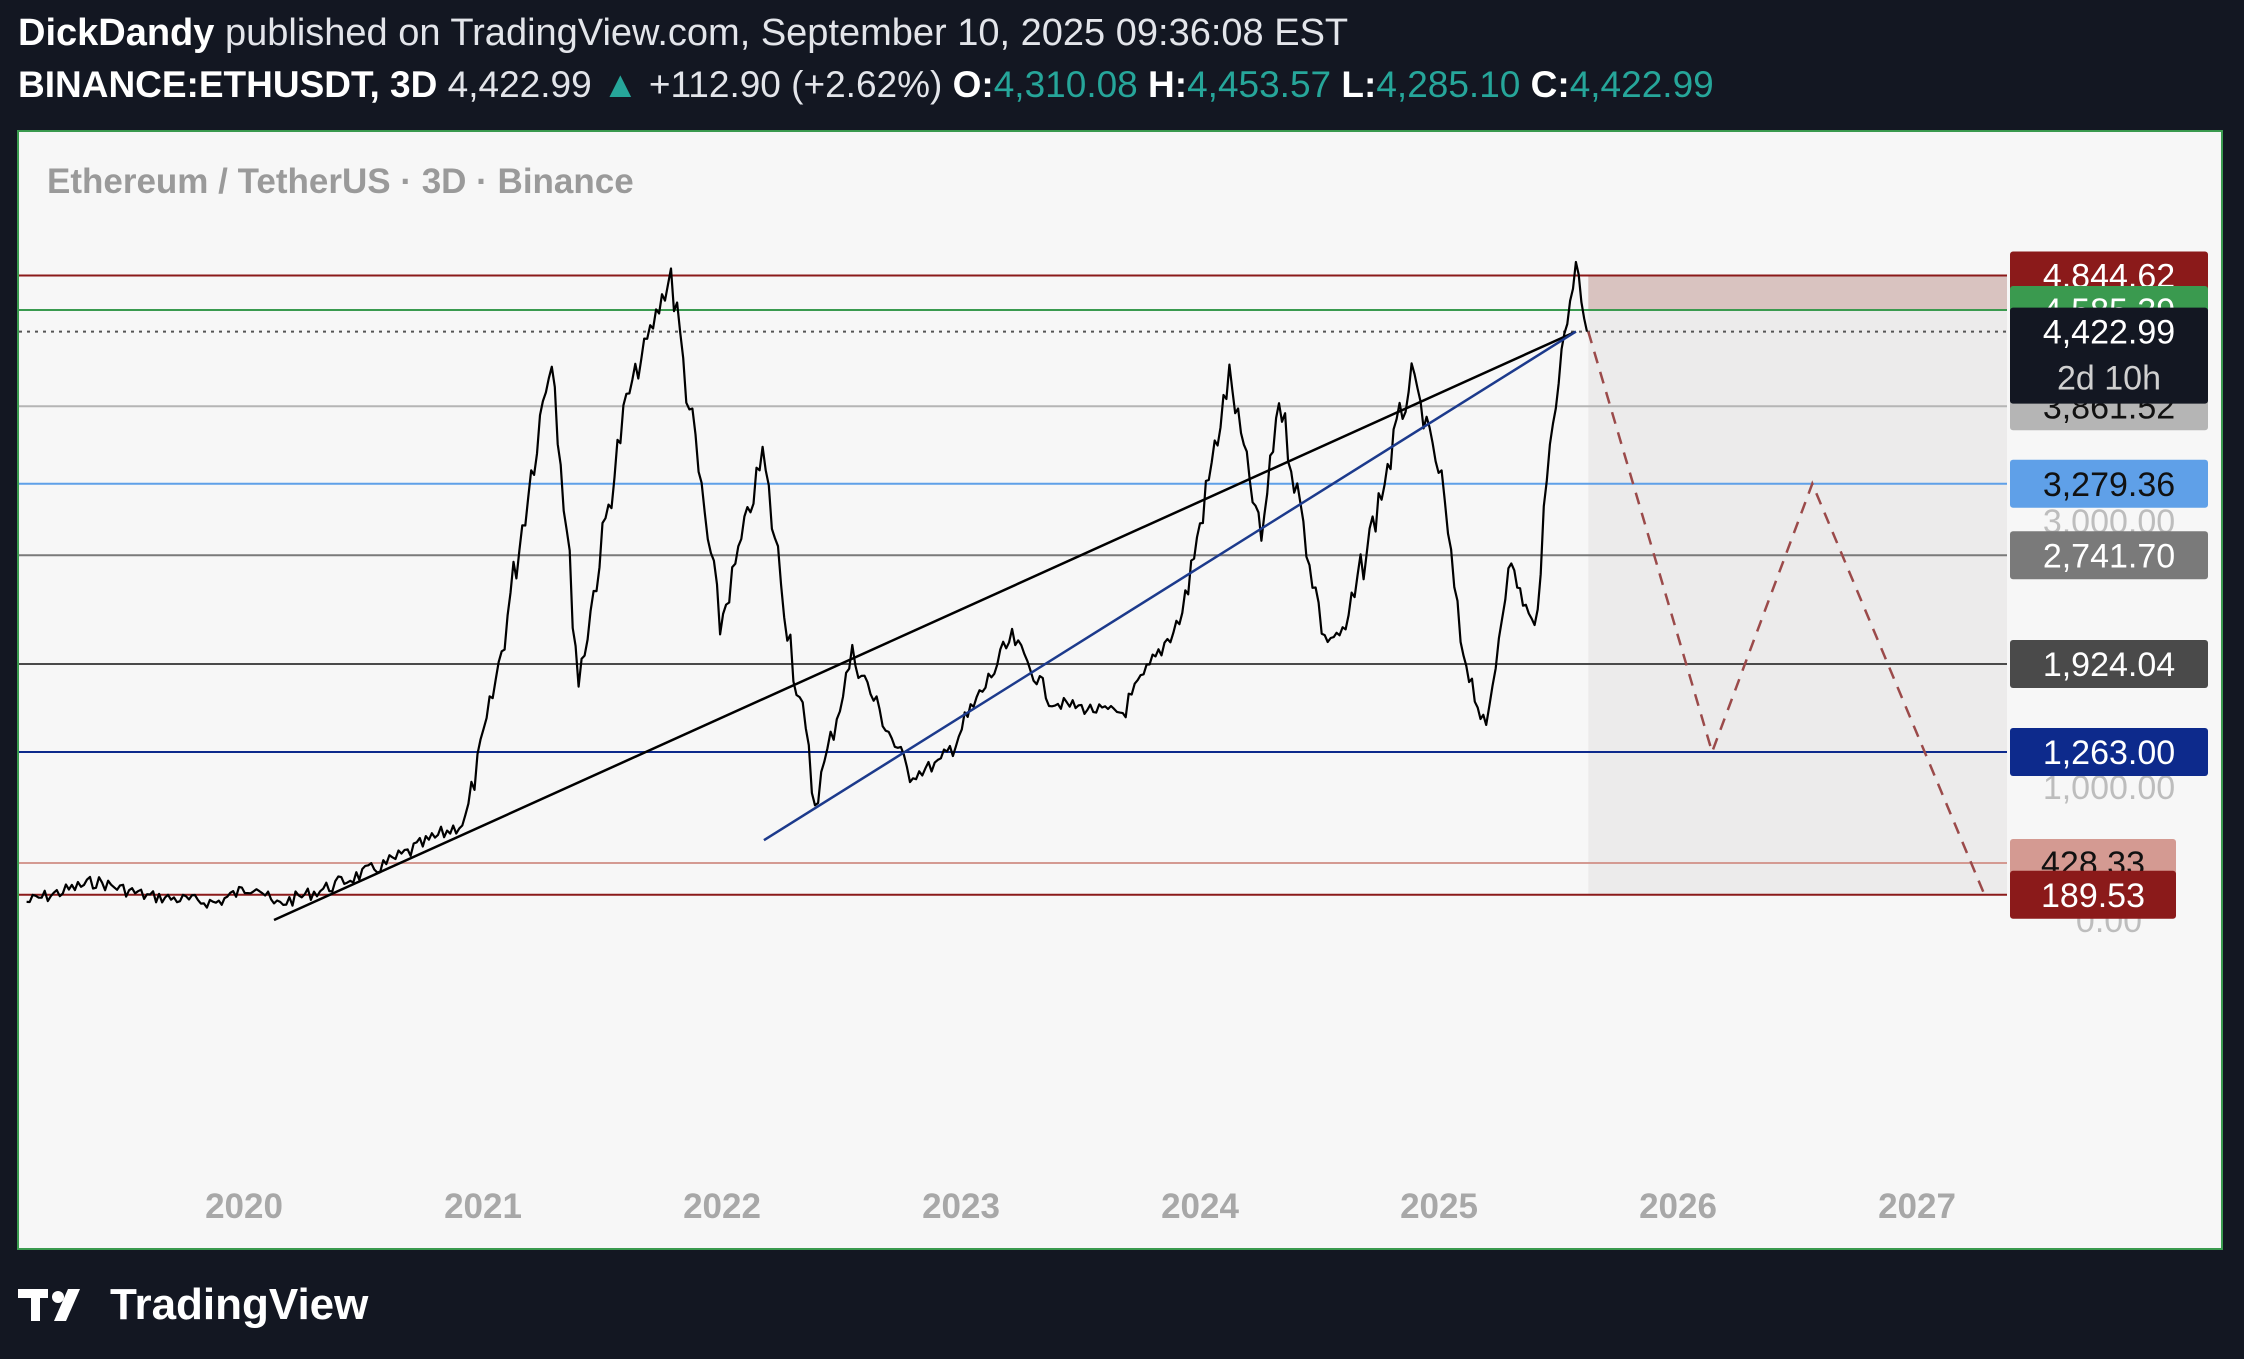 The height and width of the screenshot is (1359, 2244). Describe the element at coordinates (1259, 84) in the screenshot. I see `high-value: 4,453.57` at that location.